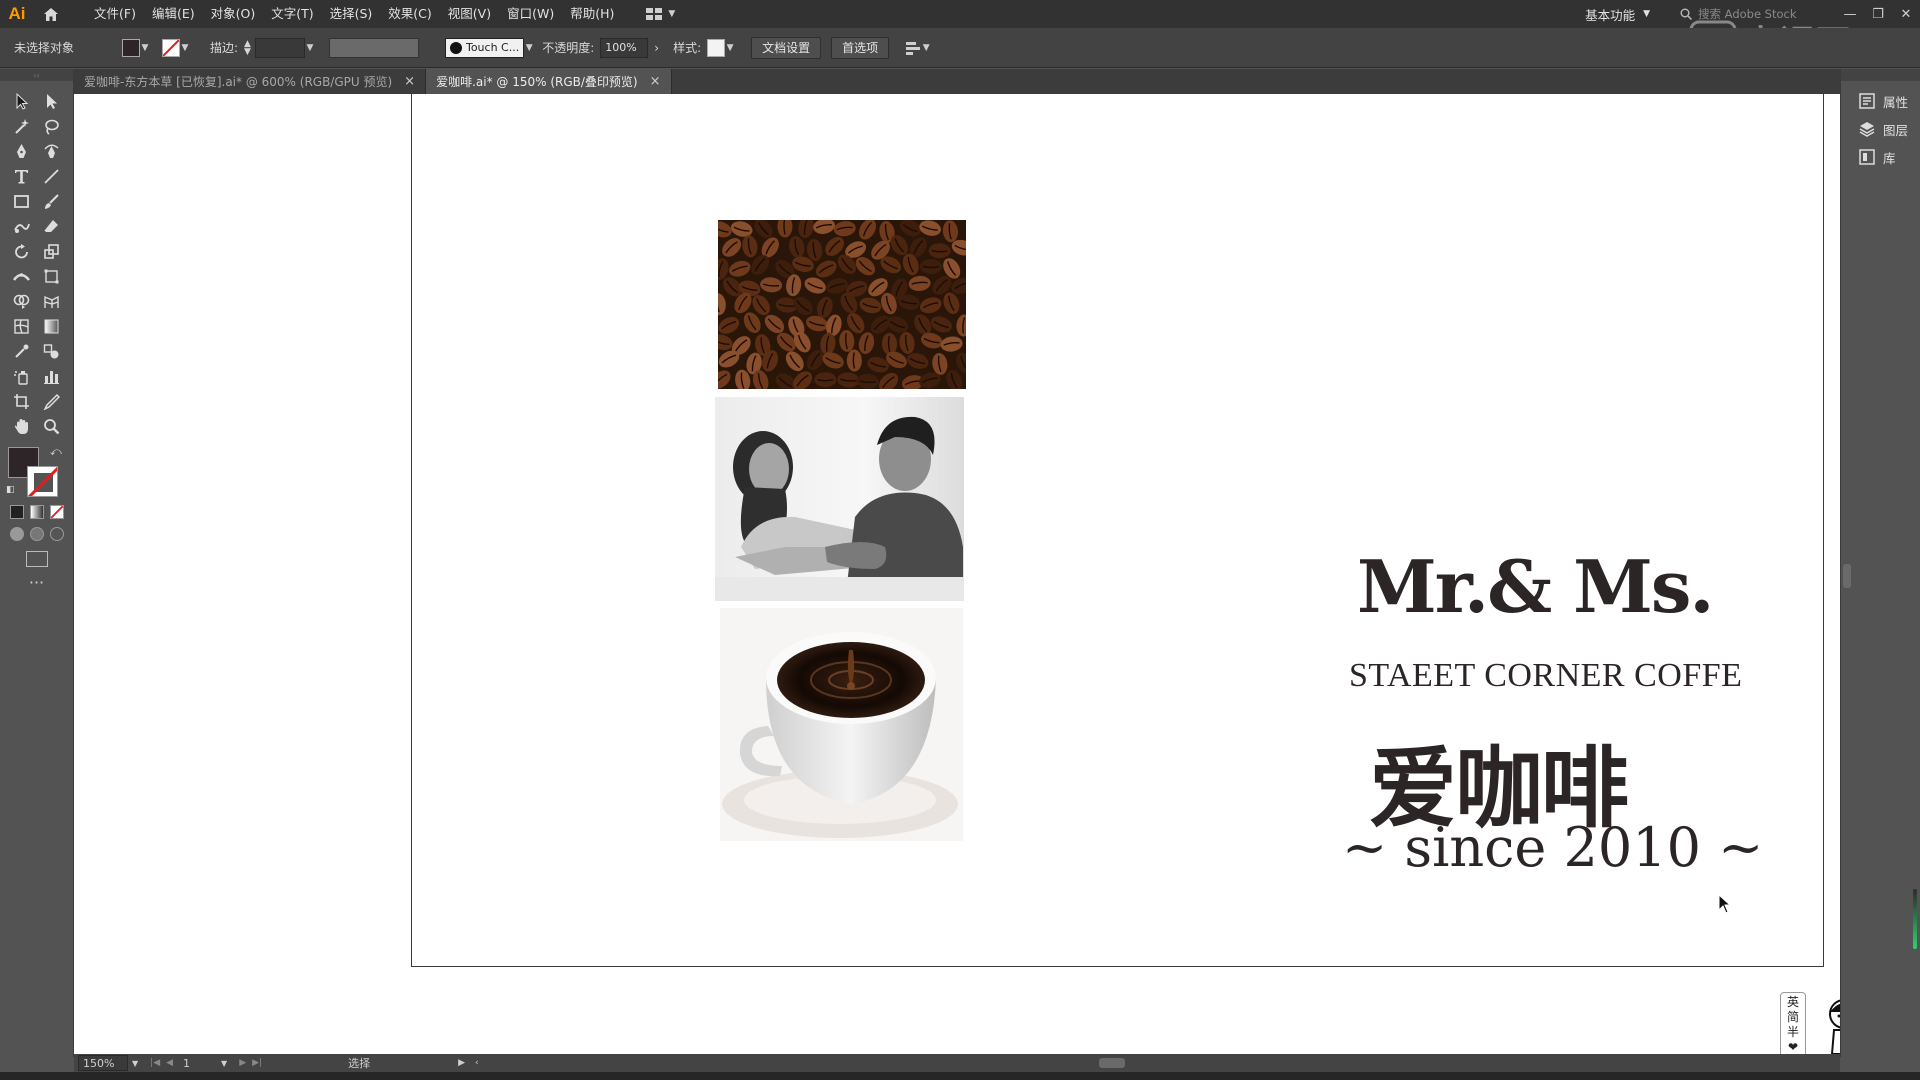 The width and height of the screenshot is (1920, 1080). Describe the element at coordinates (51, 426) in the screenshot. I see `zoom-tool` at that location.